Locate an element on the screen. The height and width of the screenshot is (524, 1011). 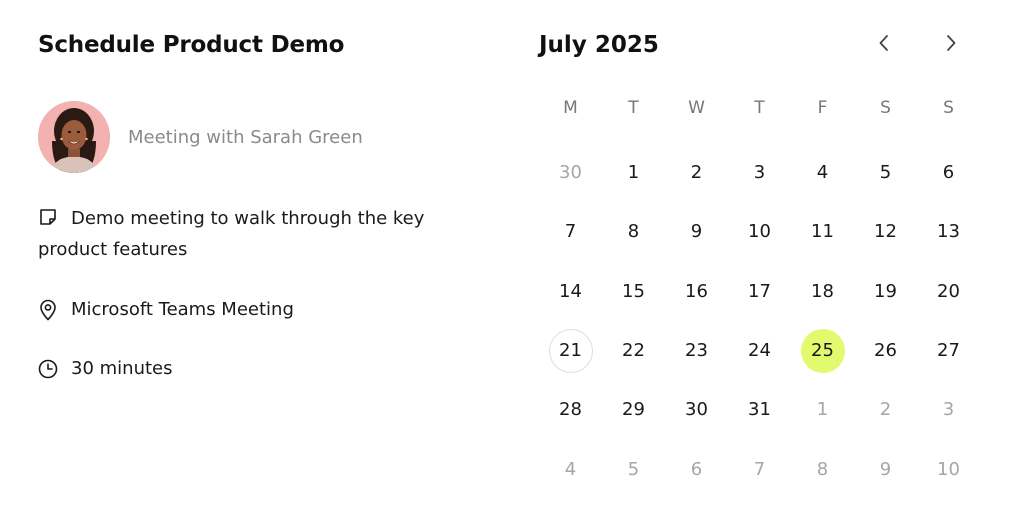
calendar-day-outside-month: 10 is located at coordinates (949, 469).